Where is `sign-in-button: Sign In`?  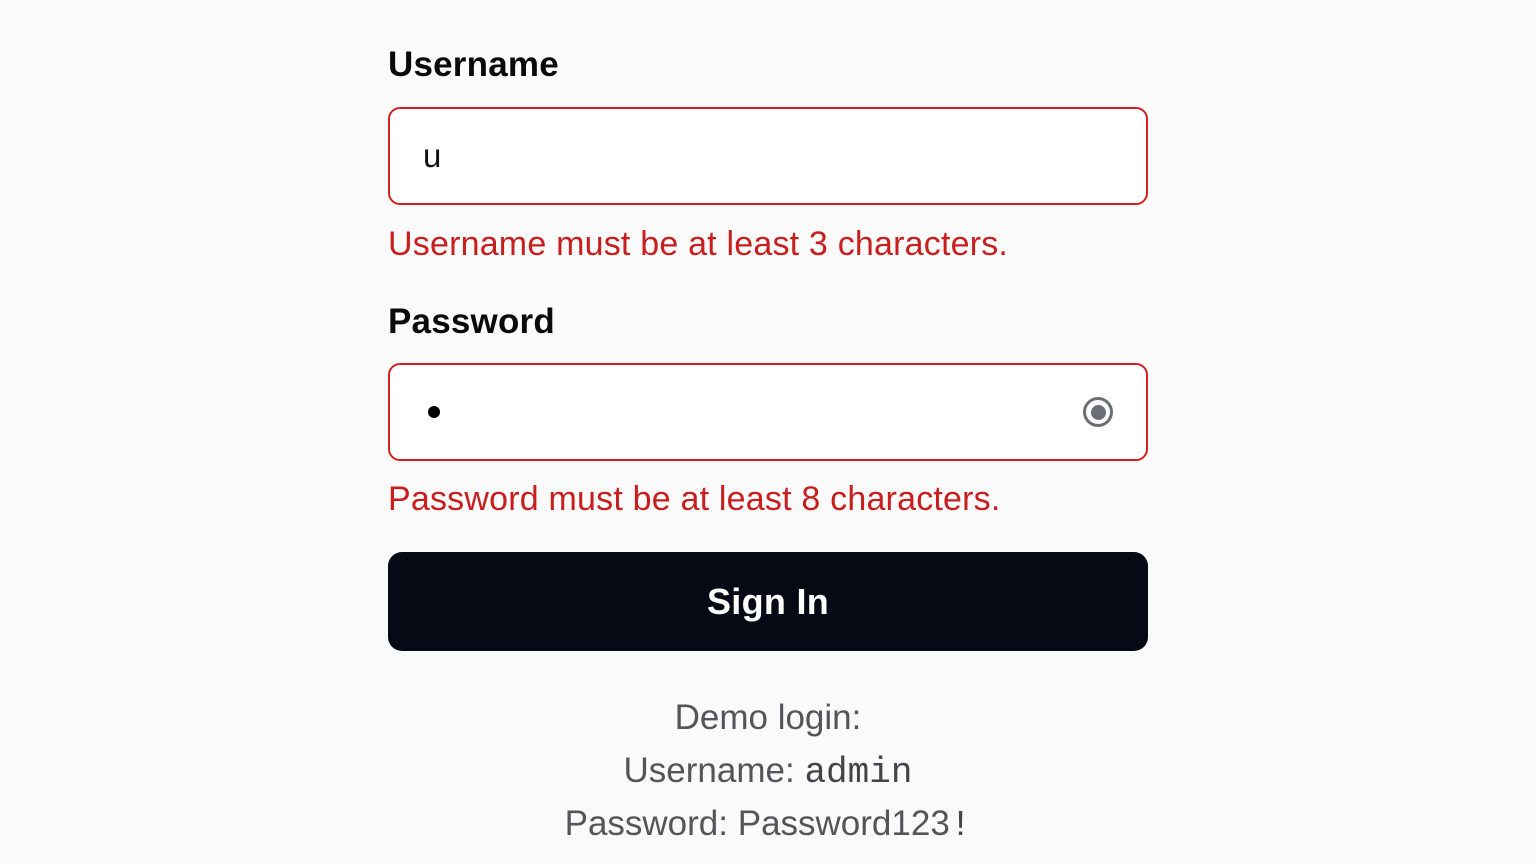 sign-in-button: Sign In is located at coordinates (768, 601).